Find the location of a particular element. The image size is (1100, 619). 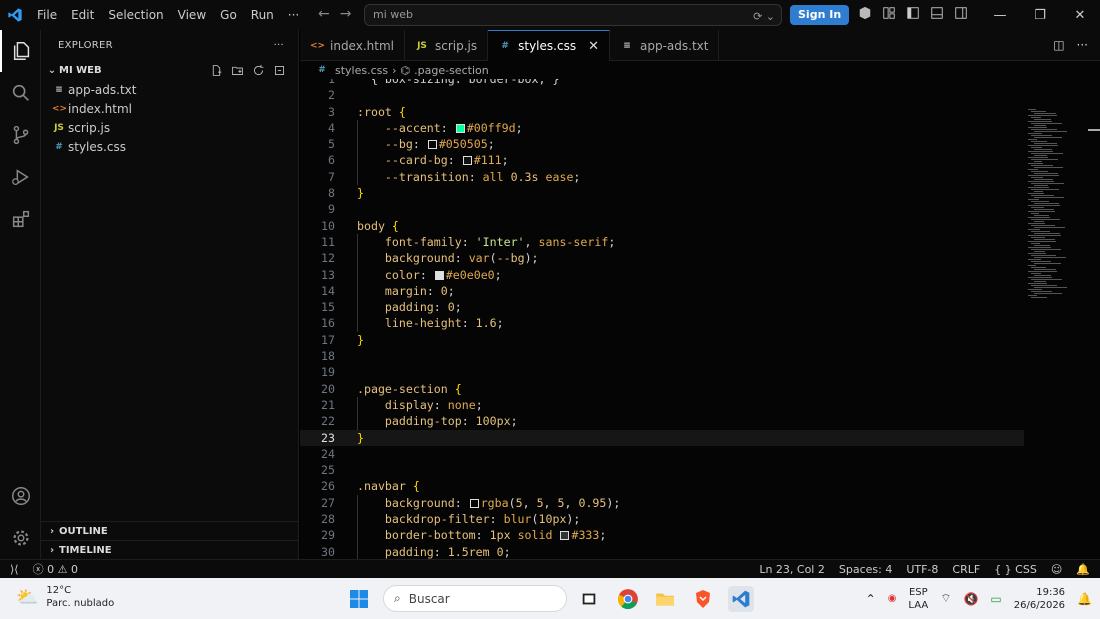

problems-indicator: ⓧ 0 ⚠ 0 is located at coordinates (55, 569).